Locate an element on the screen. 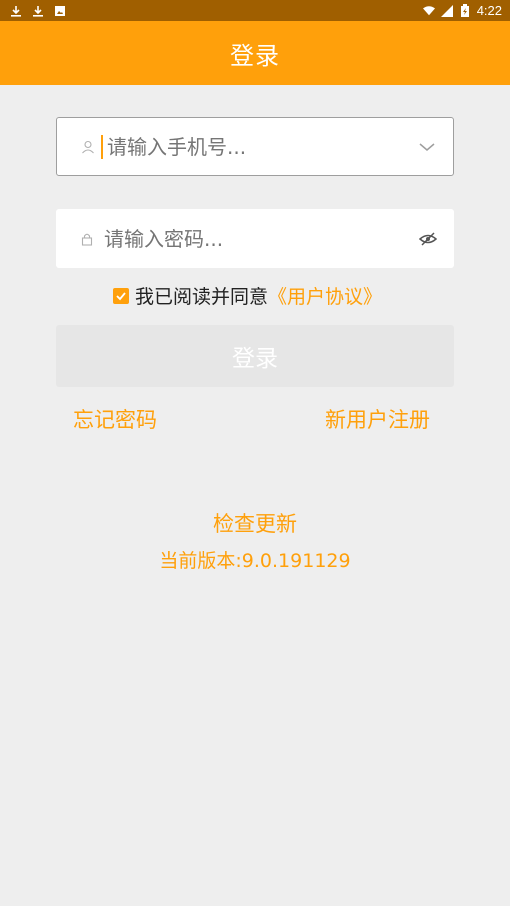  chevron-down-icon is located at coordinates (427, 147).